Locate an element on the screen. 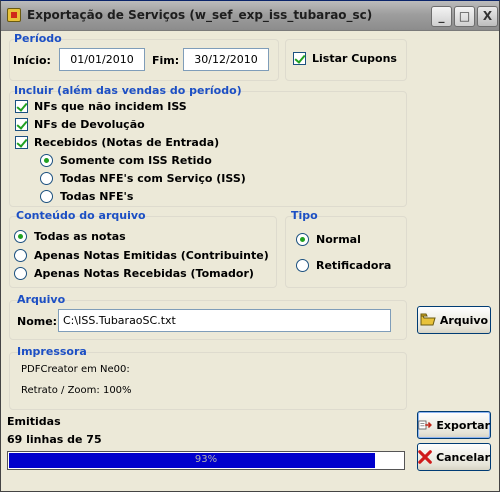  checkbox-label: Recebidos (Notas de Entrada) is located at coordinates (127, 142).